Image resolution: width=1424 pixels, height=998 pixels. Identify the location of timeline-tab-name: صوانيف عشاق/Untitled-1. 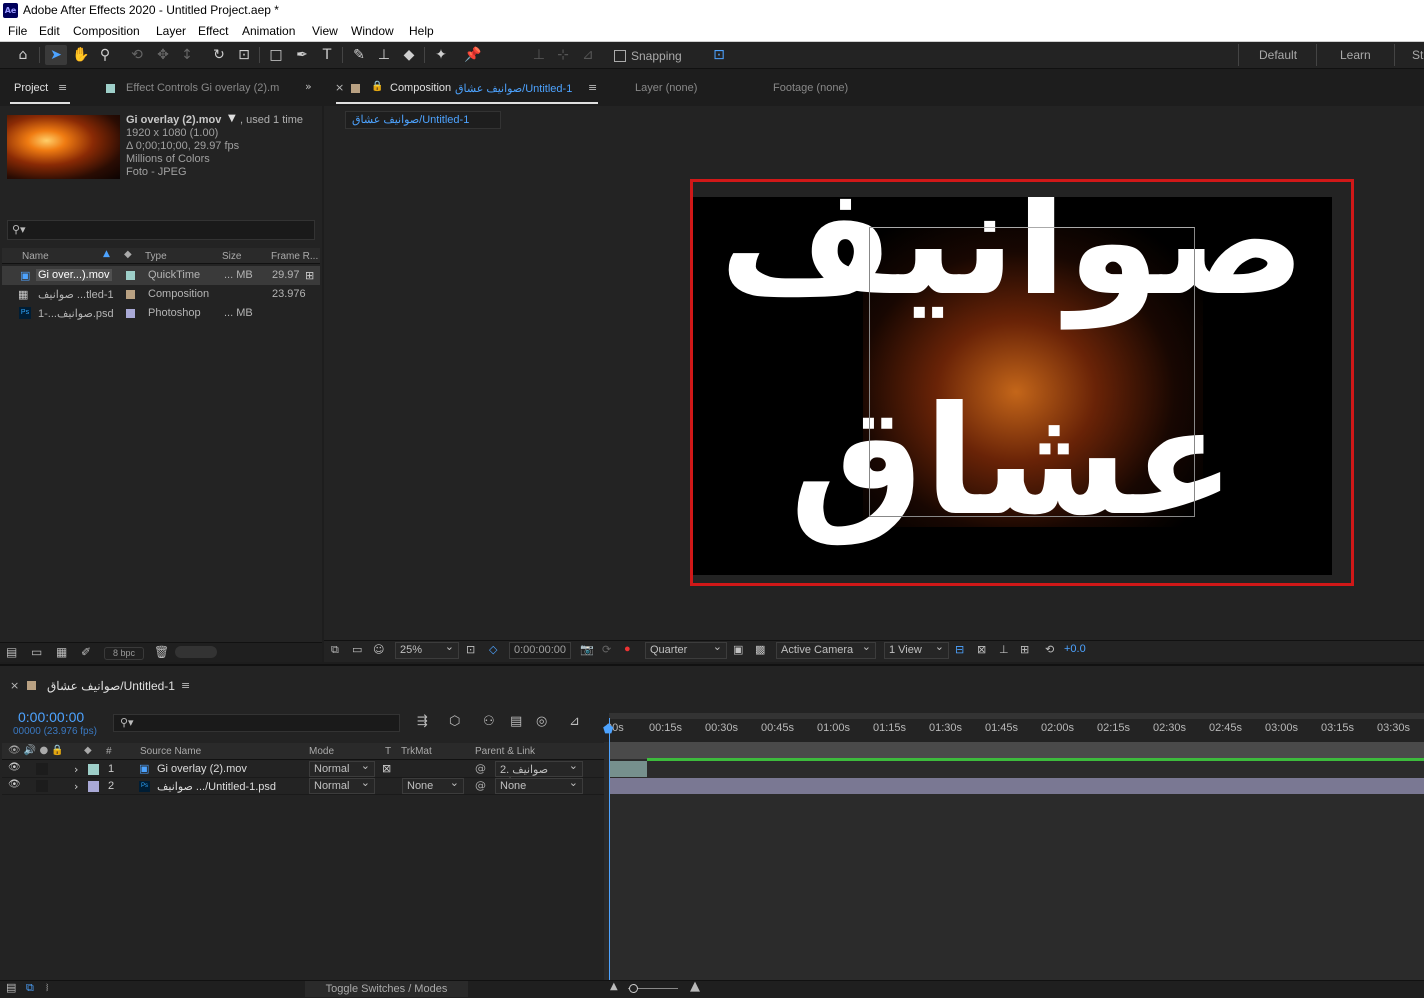
(111, 686).